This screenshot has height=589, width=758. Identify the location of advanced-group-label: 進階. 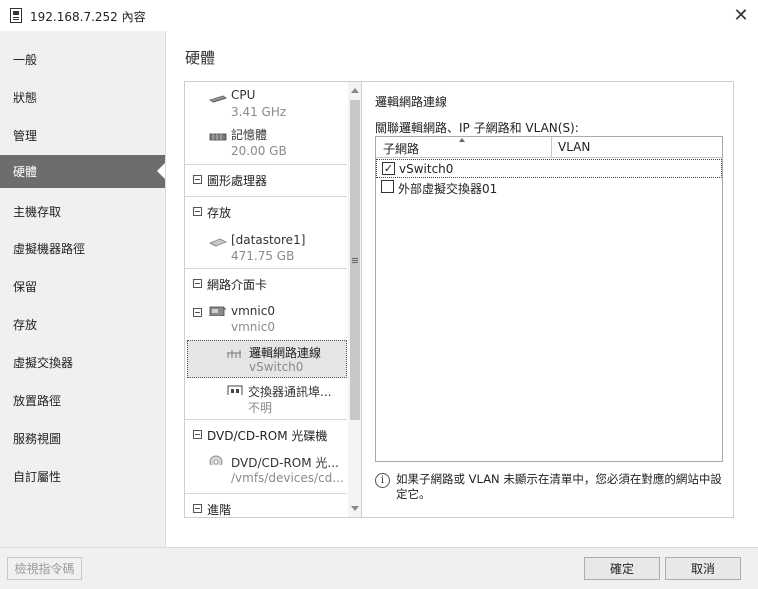
(219, 510).